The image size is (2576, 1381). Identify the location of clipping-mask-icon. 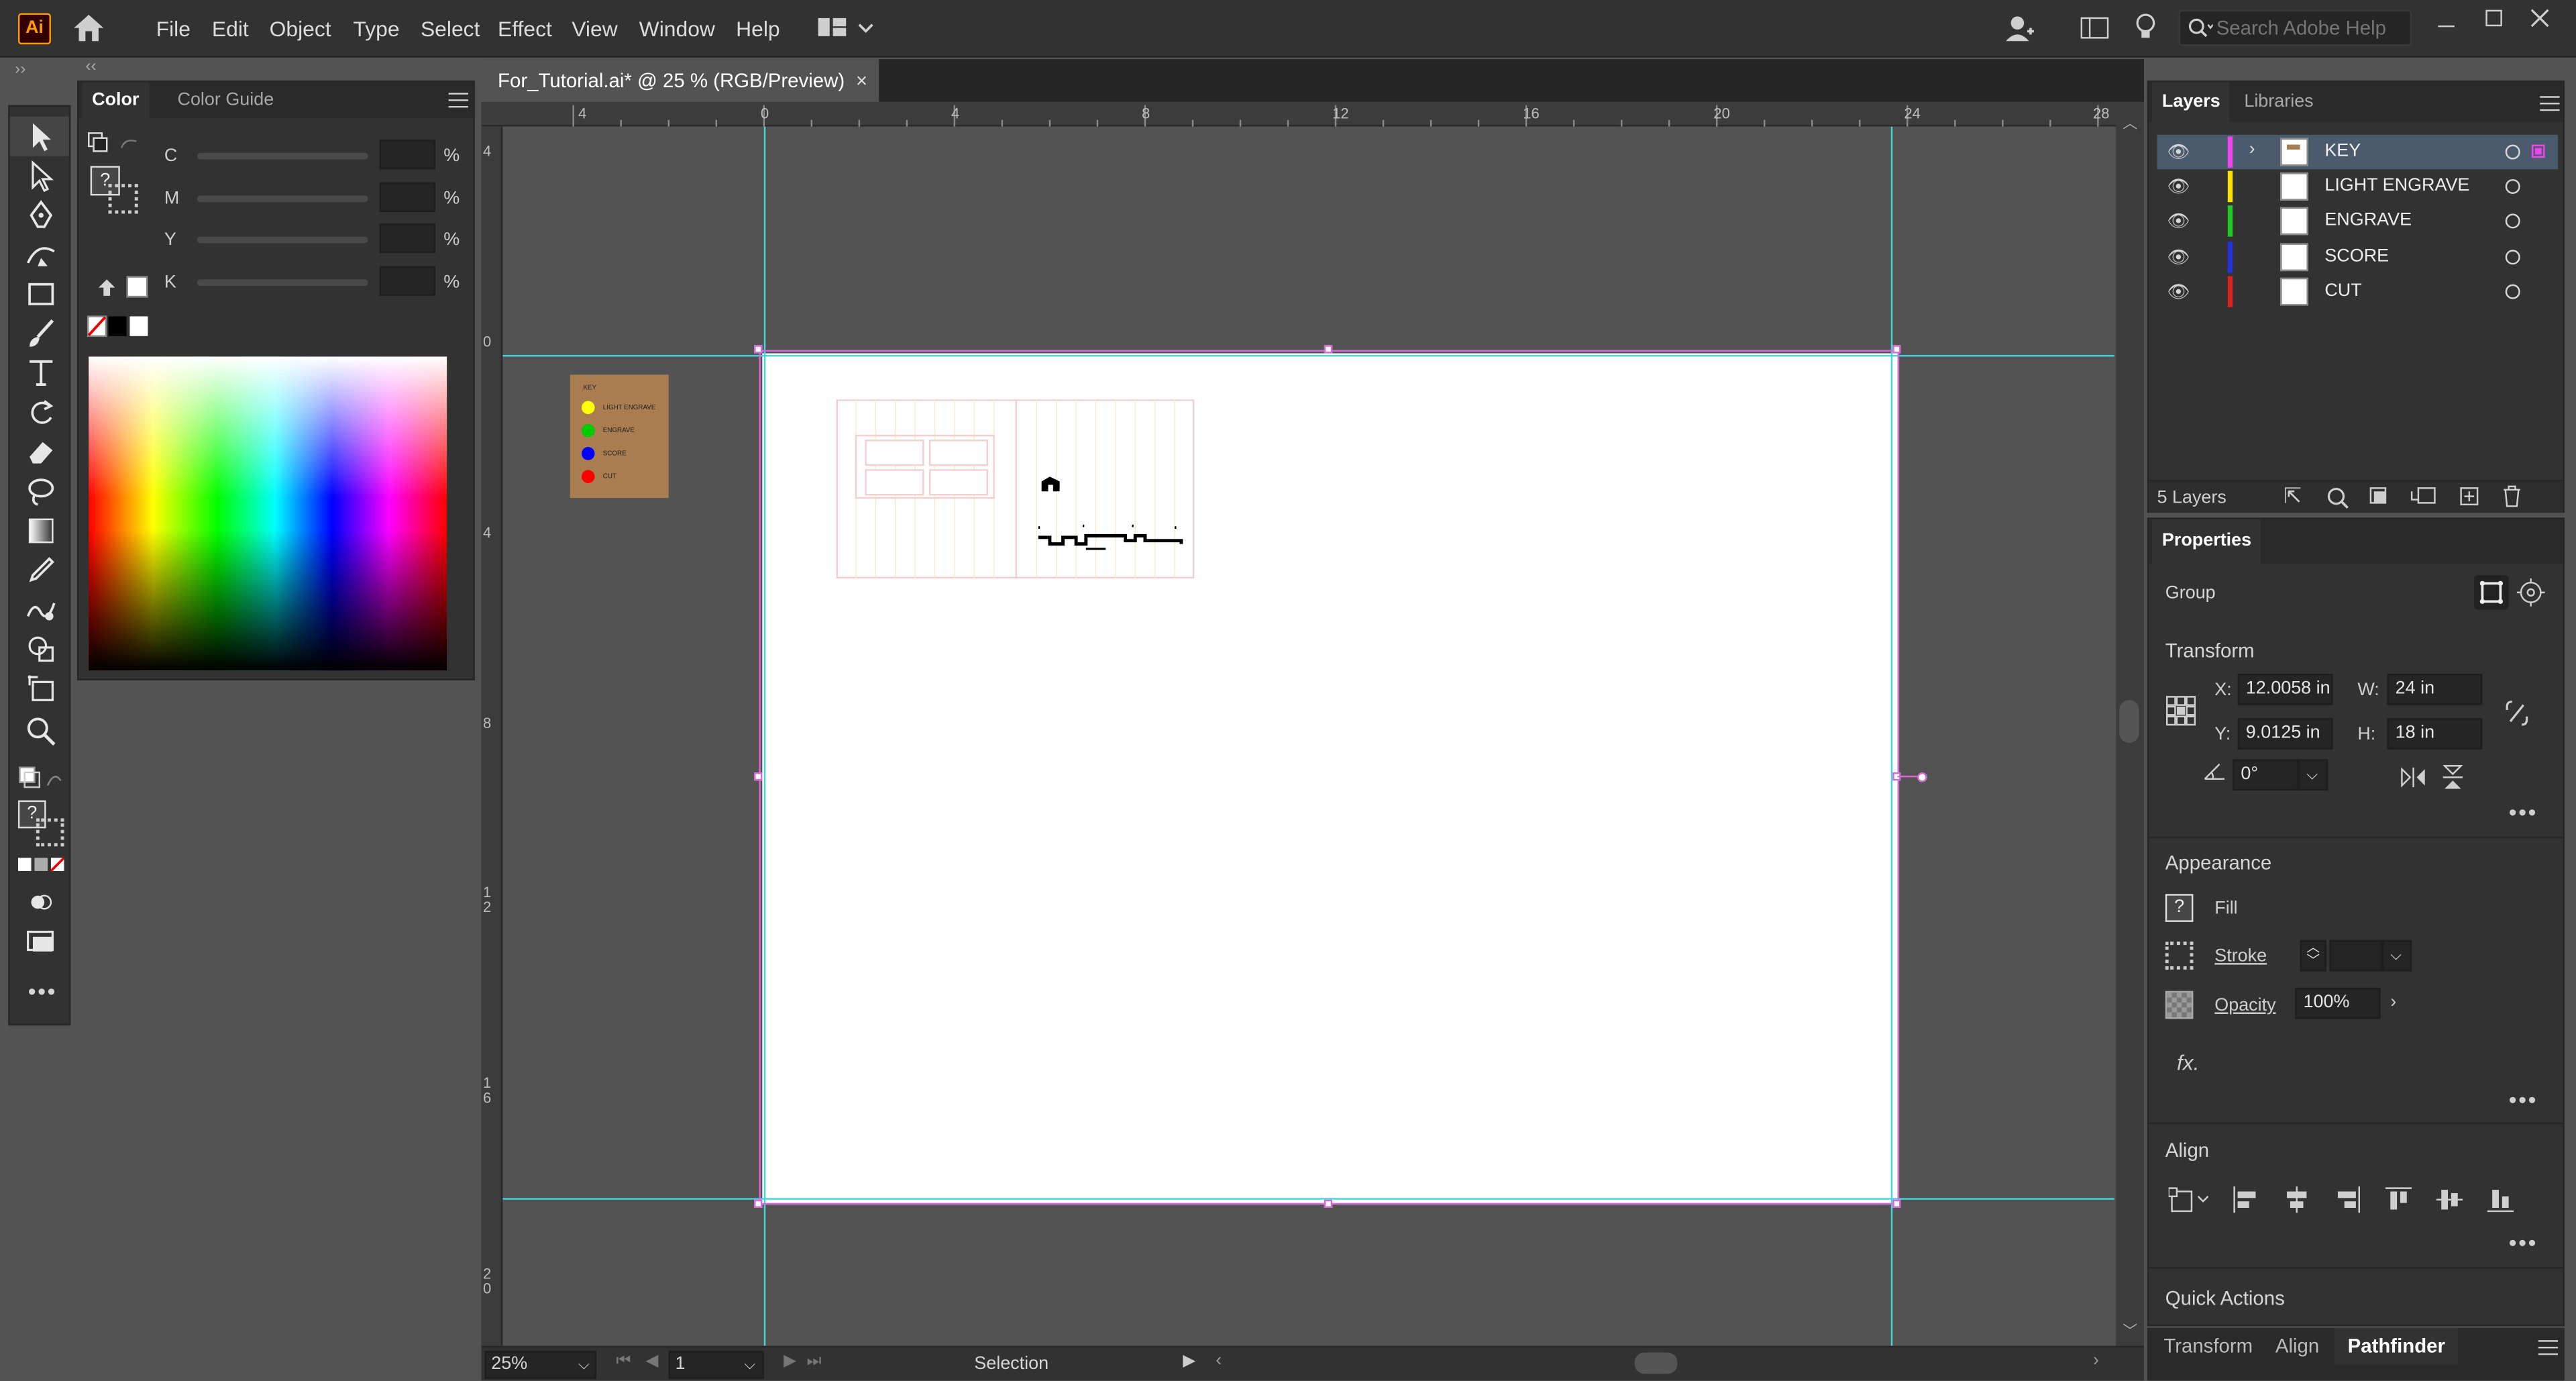
(2378, 499).